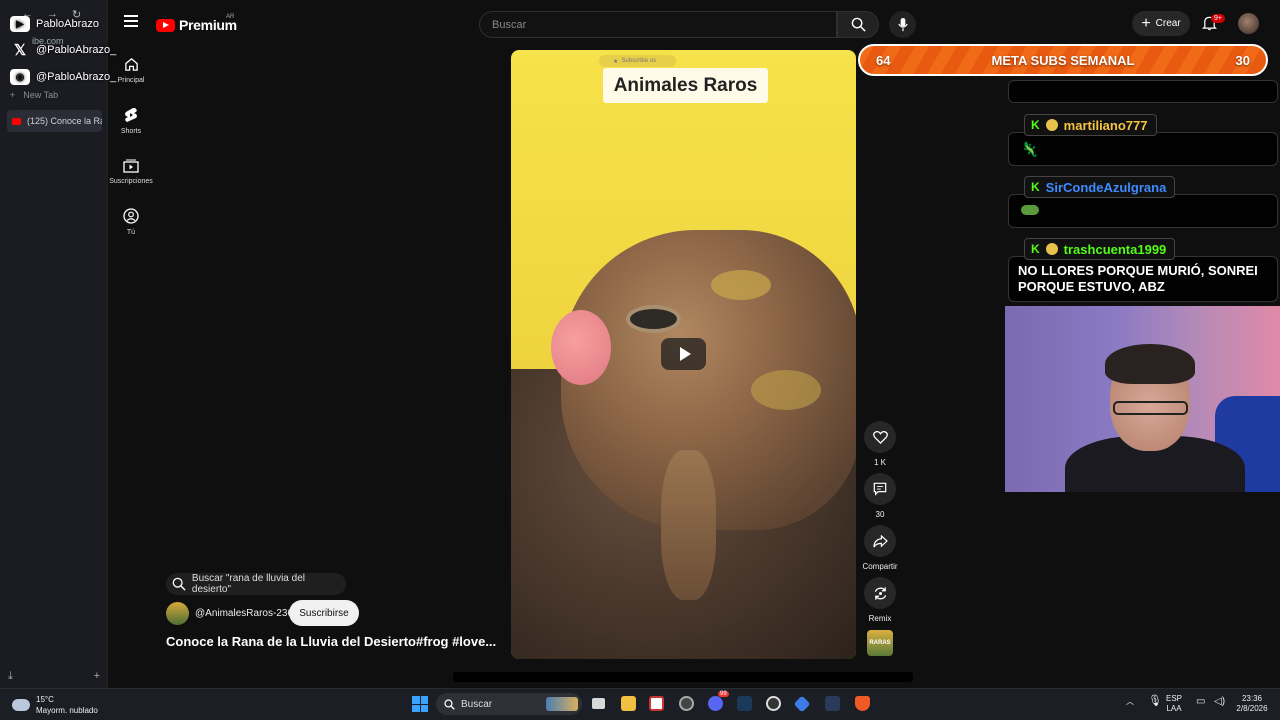 Image resolution: width=1280 pixels, height=720 pixels. Describe the element at coordinates (45, 699) in the screenshot. I see `temperature: 15°C` at that location.